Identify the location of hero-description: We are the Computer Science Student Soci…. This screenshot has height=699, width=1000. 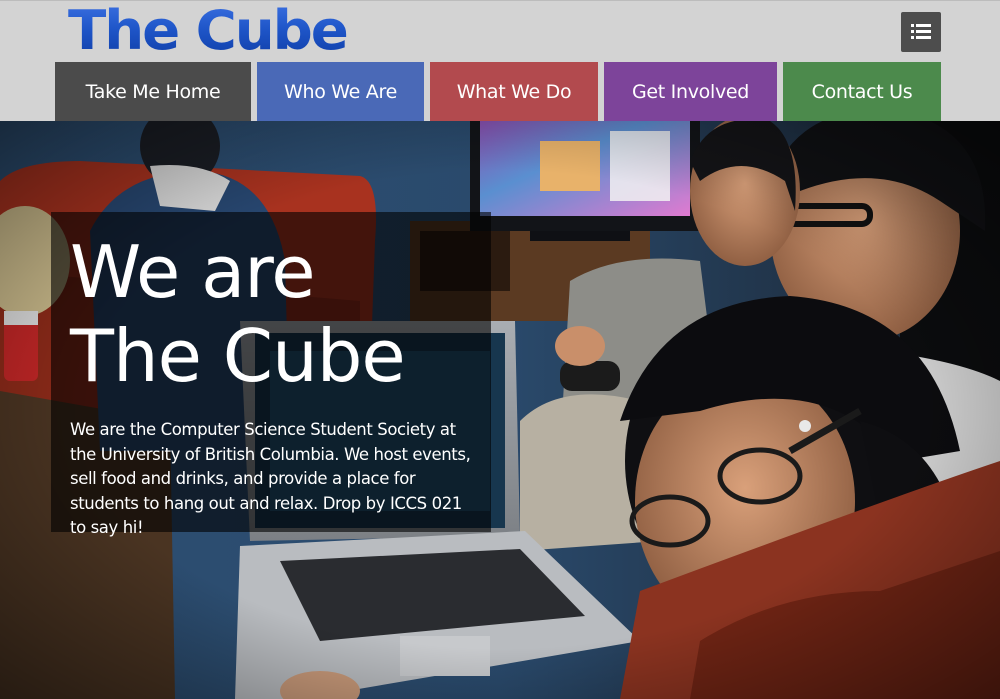
(270, 478).